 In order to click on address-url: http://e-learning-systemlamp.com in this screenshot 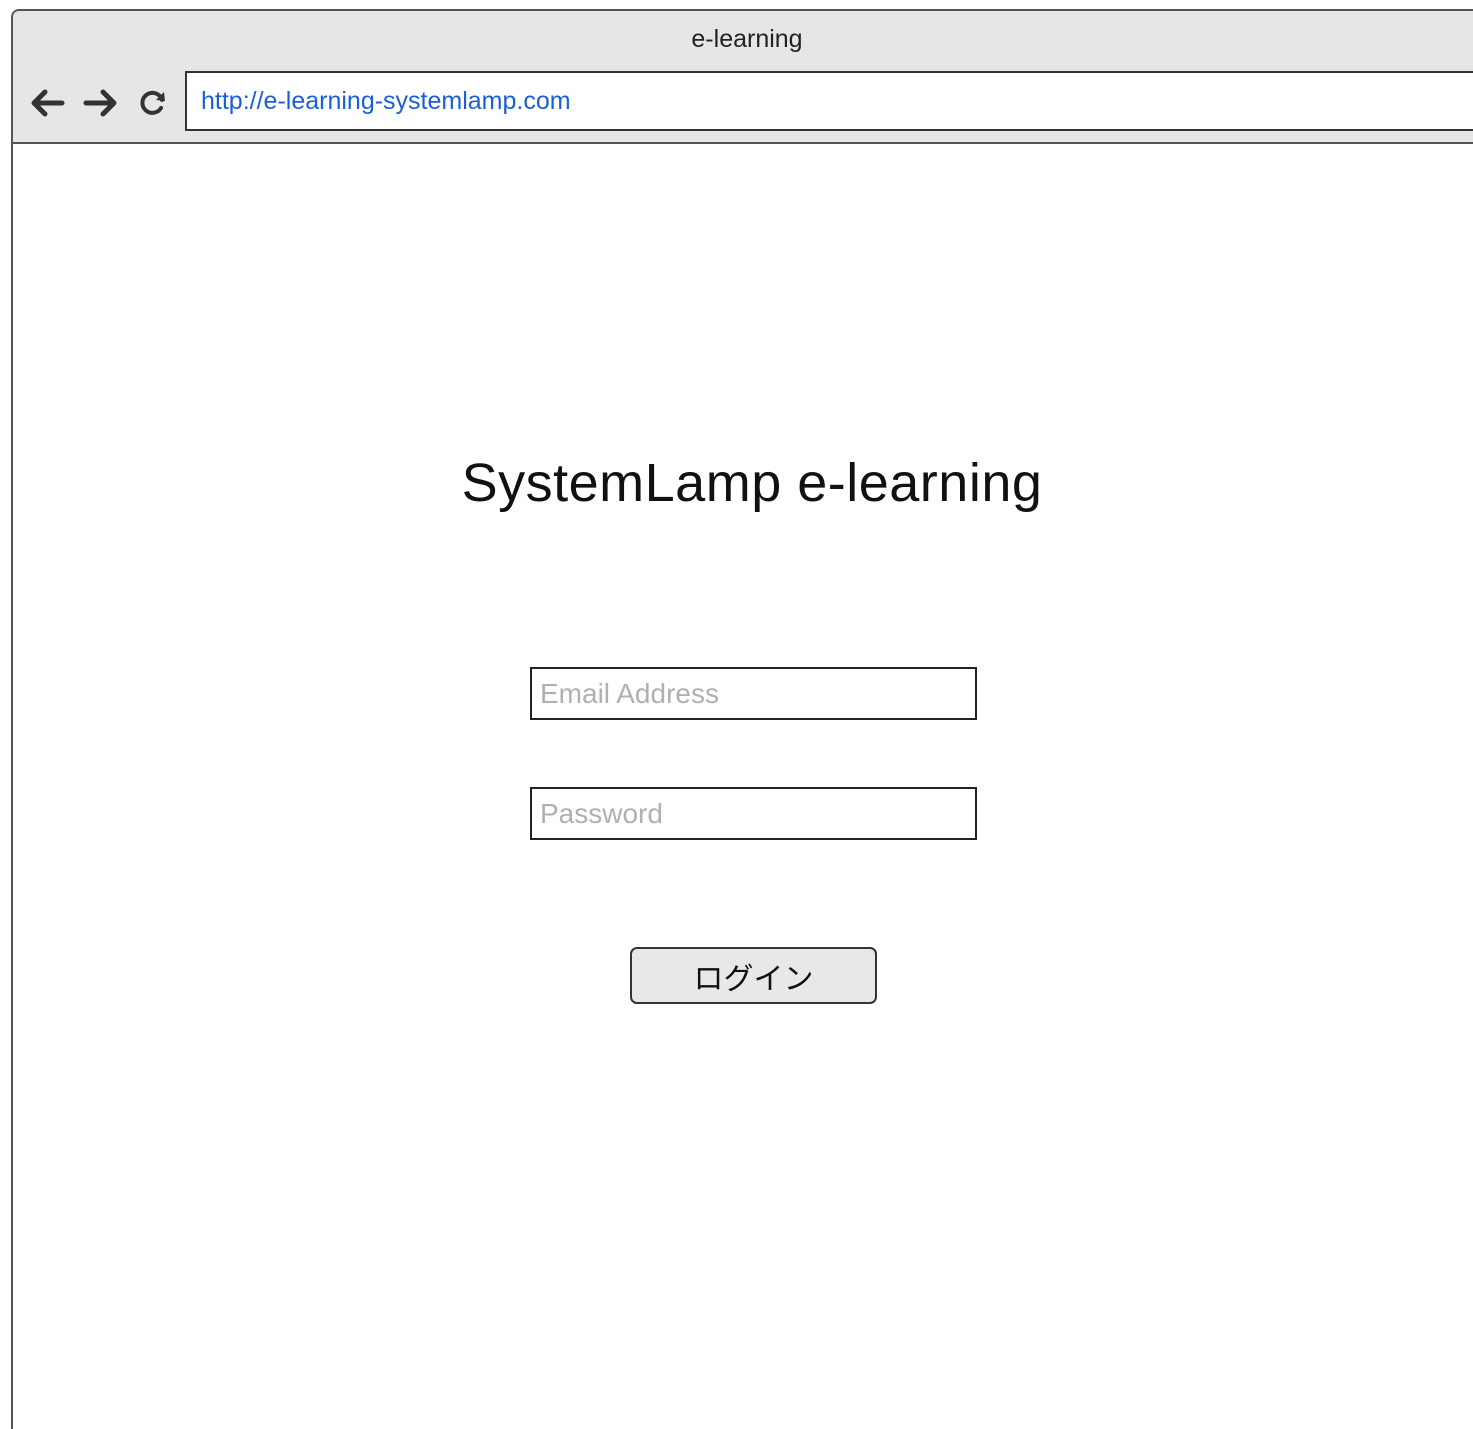, I will do `click(386, 100)`.